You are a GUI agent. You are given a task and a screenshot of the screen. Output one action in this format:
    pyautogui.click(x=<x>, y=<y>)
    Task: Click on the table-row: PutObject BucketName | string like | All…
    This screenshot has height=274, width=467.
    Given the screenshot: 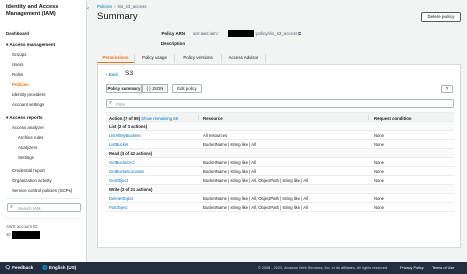 What is the action you would take?
    pyautogui.click(x=280, y=207)
    